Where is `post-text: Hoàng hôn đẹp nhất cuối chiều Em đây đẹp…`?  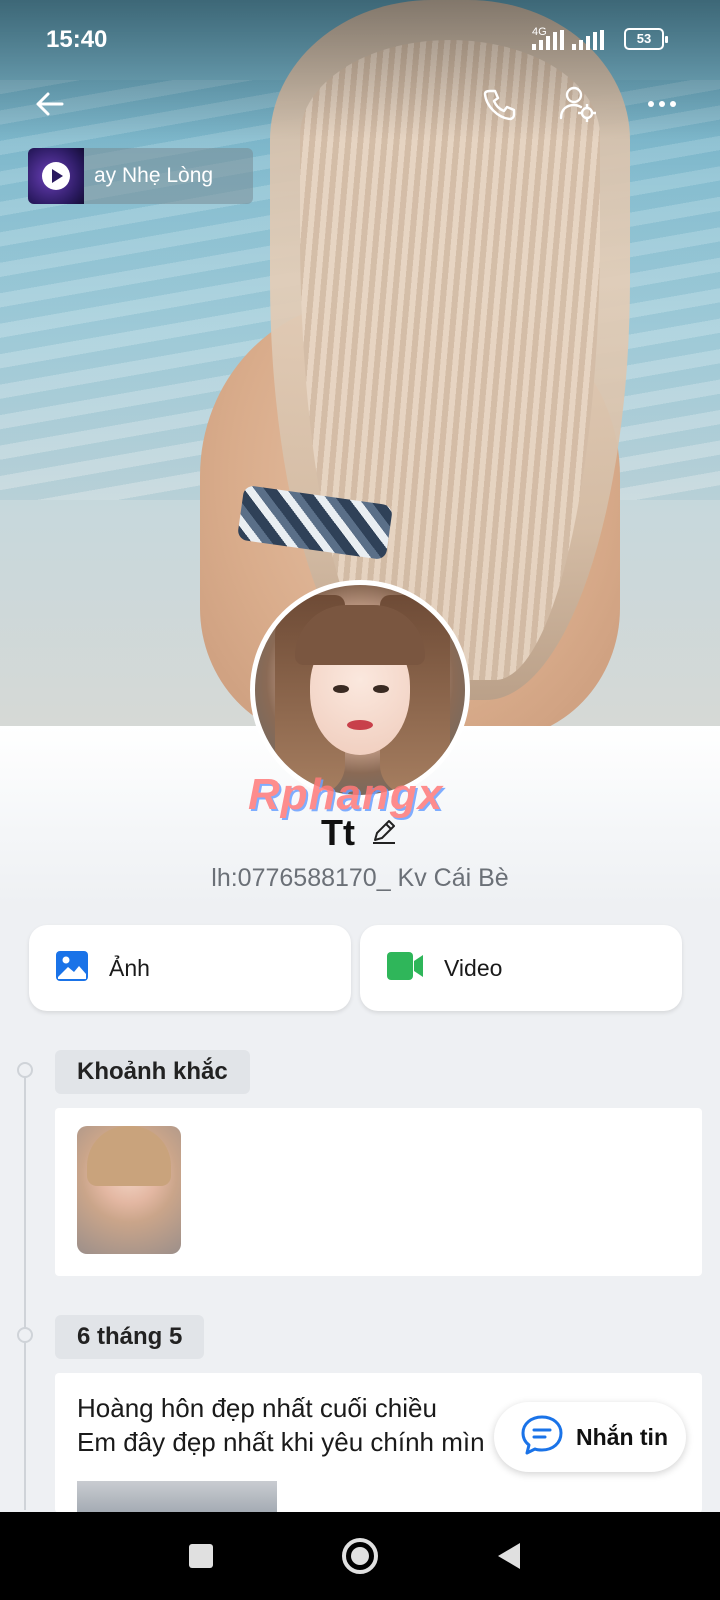
post-text: Hoàng hôn đẹp nhất cuối chiều Em đây đẹp… is located at coordinates (287, 1425).